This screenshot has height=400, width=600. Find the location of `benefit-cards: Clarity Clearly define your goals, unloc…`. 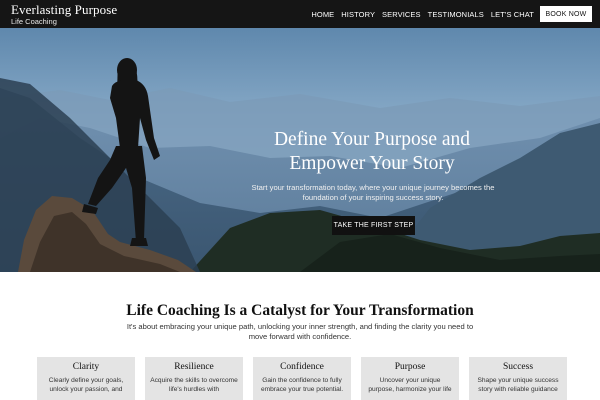

benefit-cards: Clarity Clearly define your goals, unloc… is located at coordinates (304, 378).